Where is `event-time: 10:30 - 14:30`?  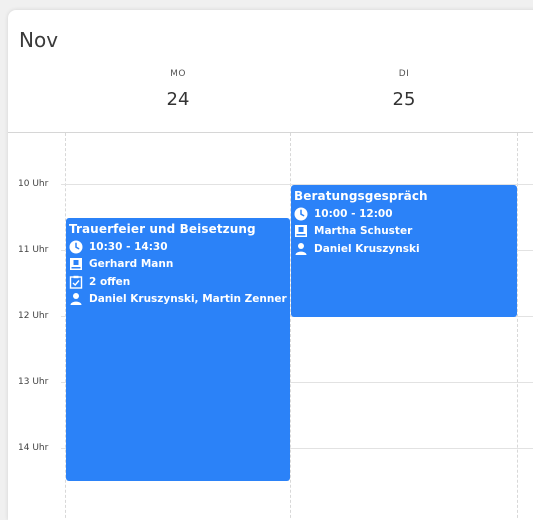 event-time: 10:30 - 14:30 is located at coordinates (128, 246).